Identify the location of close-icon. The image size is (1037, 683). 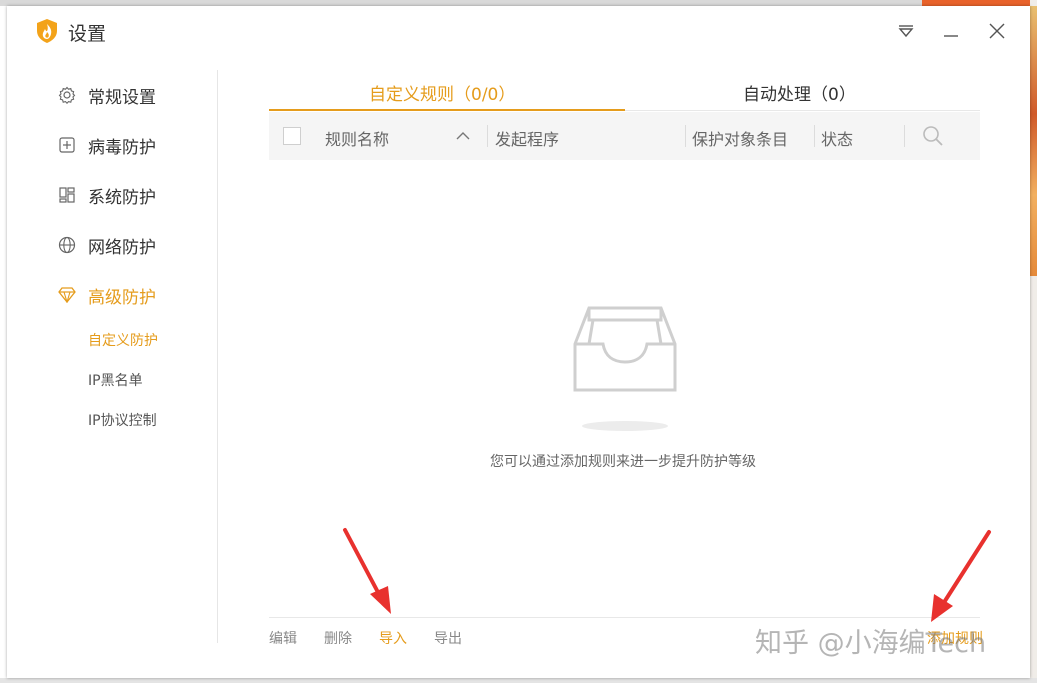
(997, 31).